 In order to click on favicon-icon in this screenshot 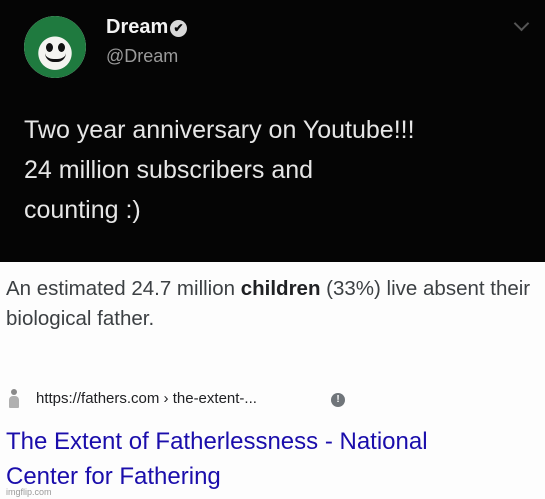, I will do `click(14, 399)`.